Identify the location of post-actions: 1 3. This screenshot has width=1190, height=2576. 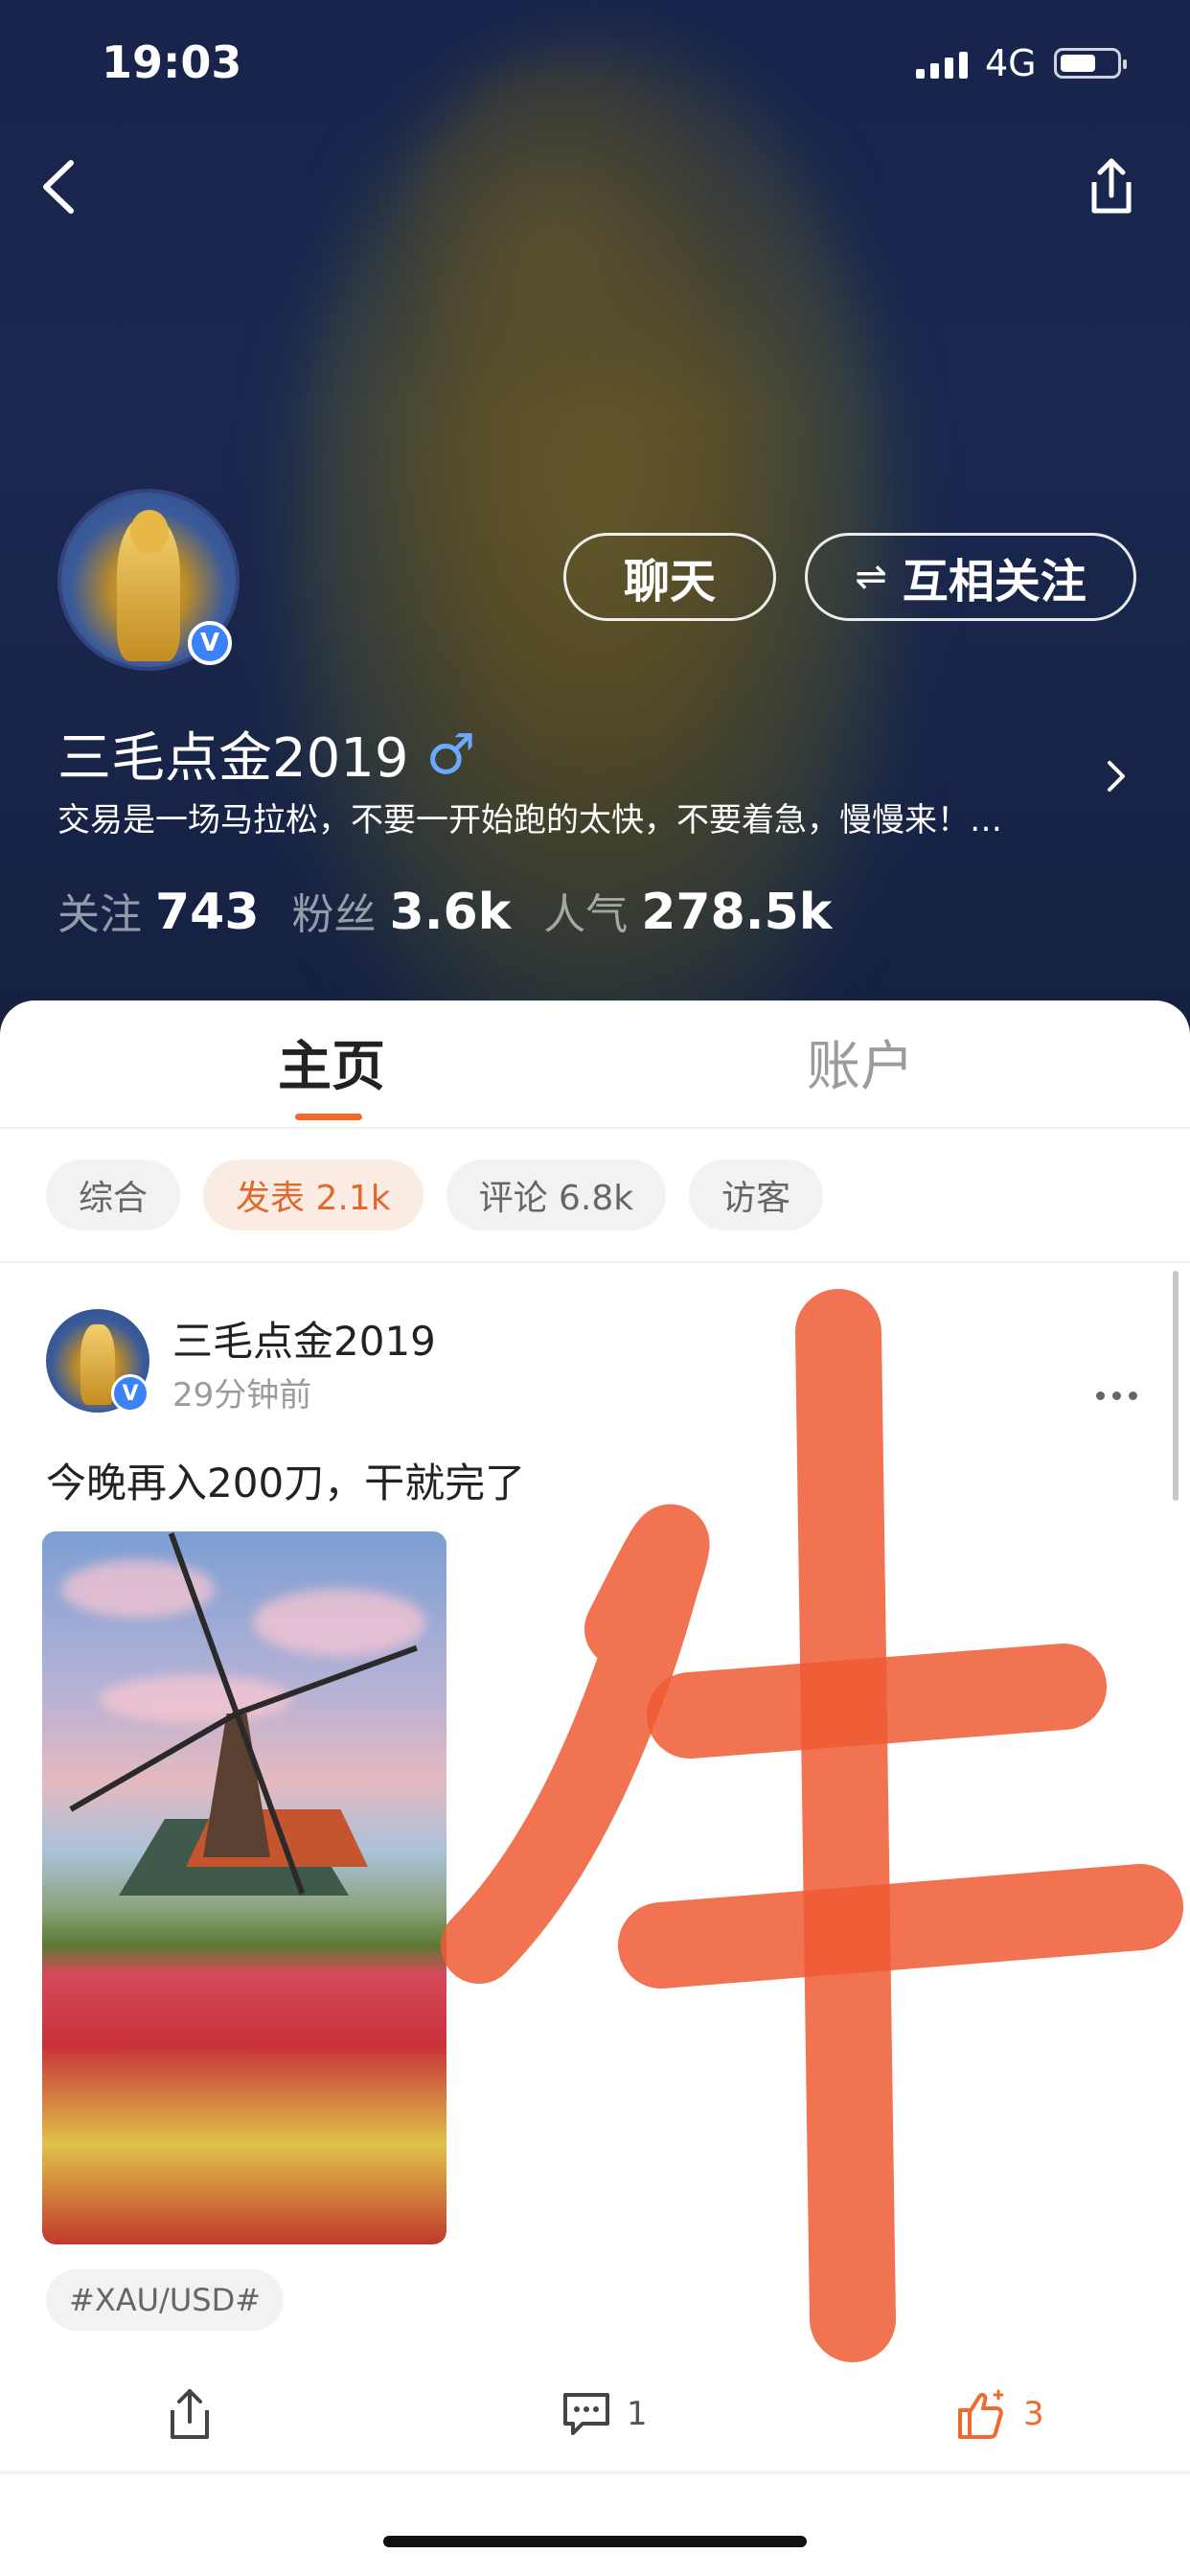
(595, 2428).